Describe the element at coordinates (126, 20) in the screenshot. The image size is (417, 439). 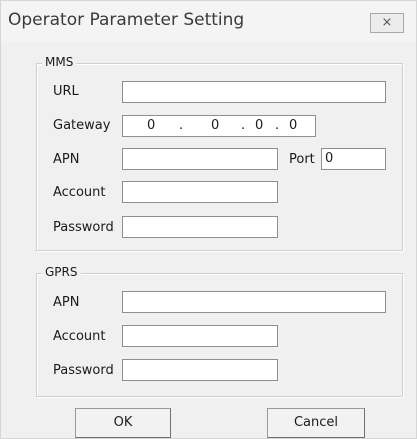
I see `window-title: Operator Parameter Setting` at that location.